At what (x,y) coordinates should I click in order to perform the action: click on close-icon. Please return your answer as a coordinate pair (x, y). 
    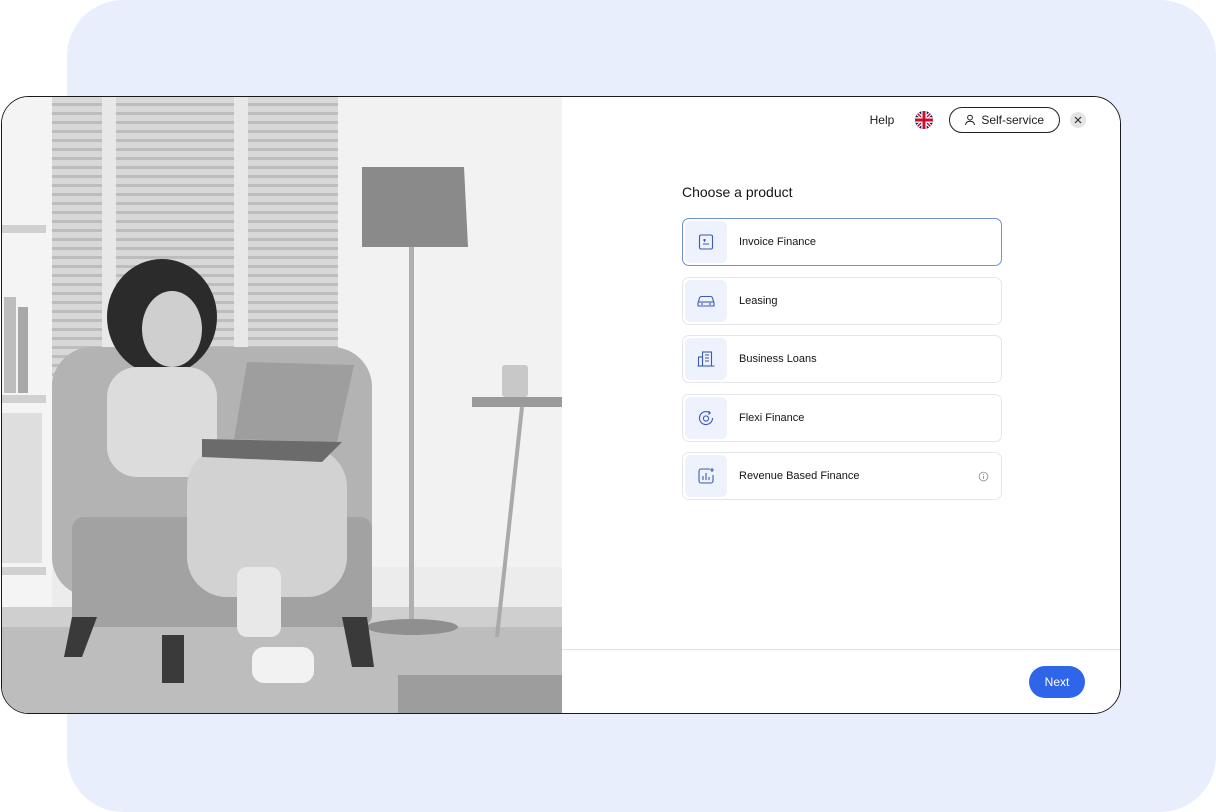
    Looking at the image, I should click on (1078, 120).